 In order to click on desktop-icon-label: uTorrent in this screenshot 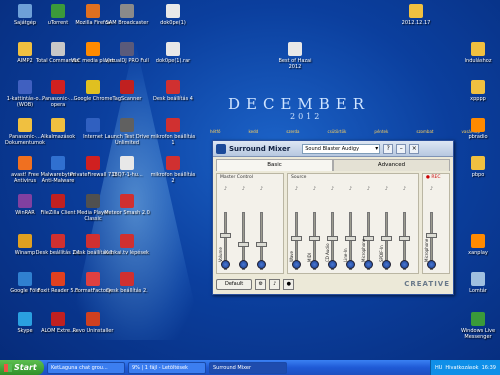, I will do `click(58, 23)`.